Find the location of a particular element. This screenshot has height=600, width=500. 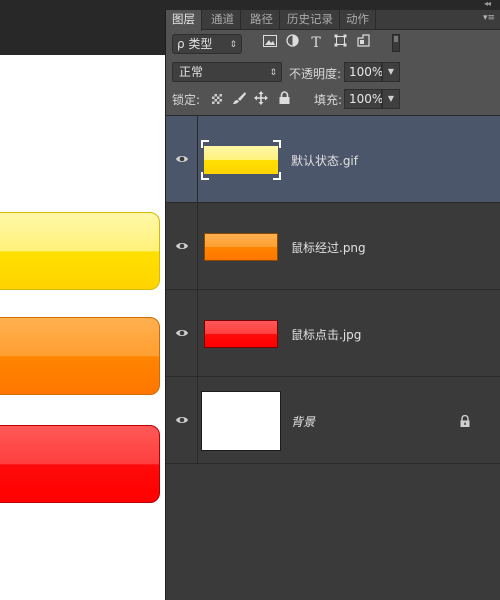

lock-all-icon is located at coordinates (284, 99).